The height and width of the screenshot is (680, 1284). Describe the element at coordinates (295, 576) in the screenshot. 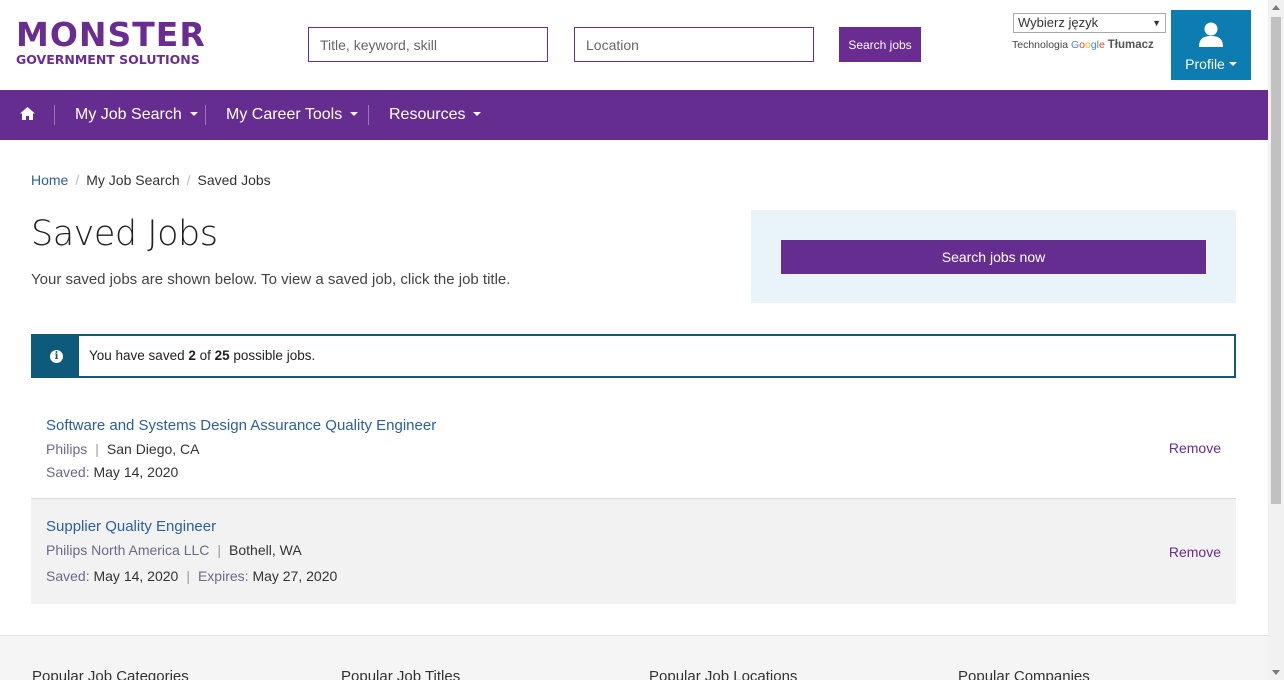

I see `job-expires-date: May 27, 2020` at that location.